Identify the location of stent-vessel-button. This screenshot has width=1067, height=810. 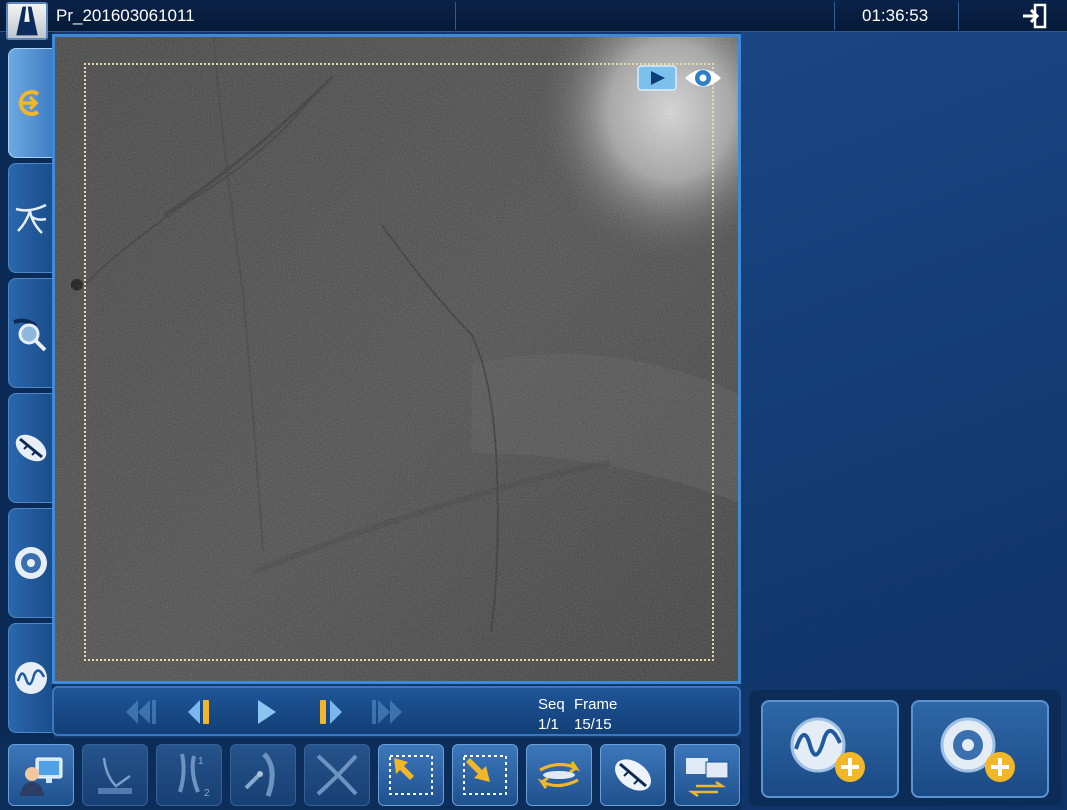
(263, 775).